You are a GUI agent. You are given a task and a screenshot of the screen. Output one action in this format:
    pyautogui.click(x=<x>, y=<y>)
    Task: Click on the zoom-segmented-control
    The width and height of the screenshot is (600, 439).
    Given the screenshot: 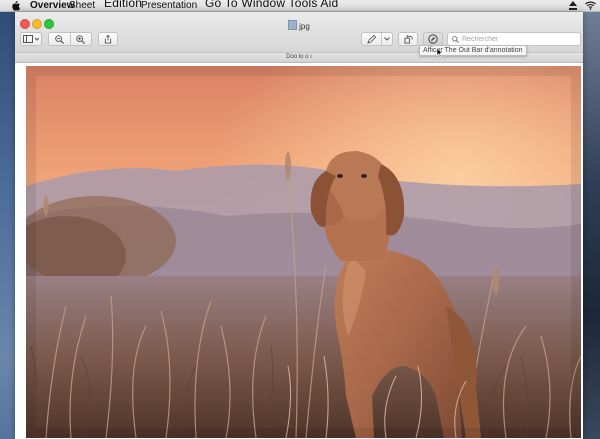 What is the action you would take?
    pyautogui.click(x=70, y=39)
    